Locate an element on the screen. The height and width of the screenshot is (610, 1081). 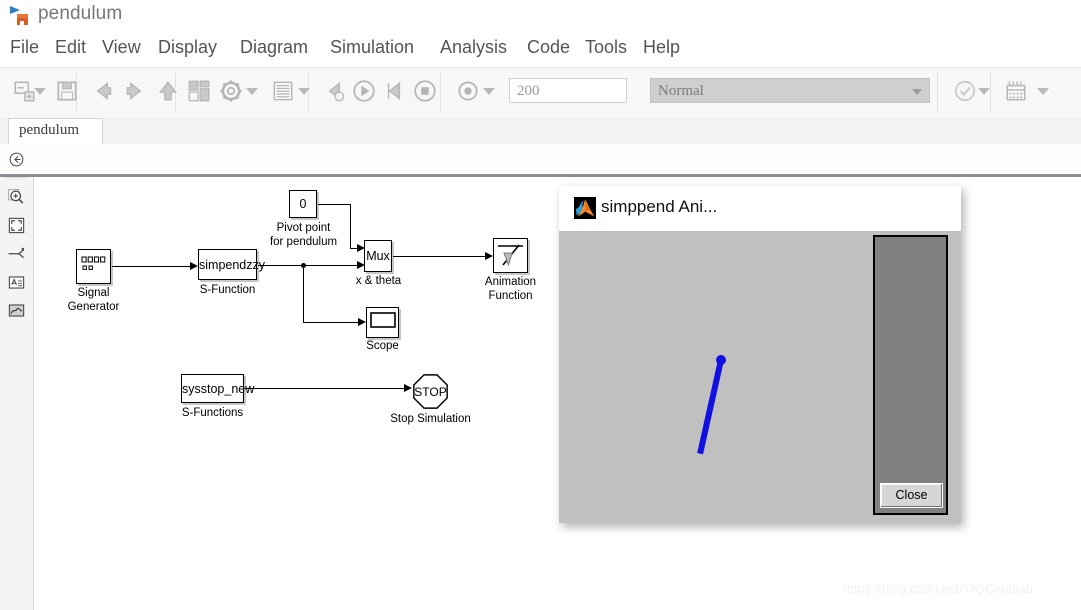
block-caption: S-Function is located at coordinates (227, 290).